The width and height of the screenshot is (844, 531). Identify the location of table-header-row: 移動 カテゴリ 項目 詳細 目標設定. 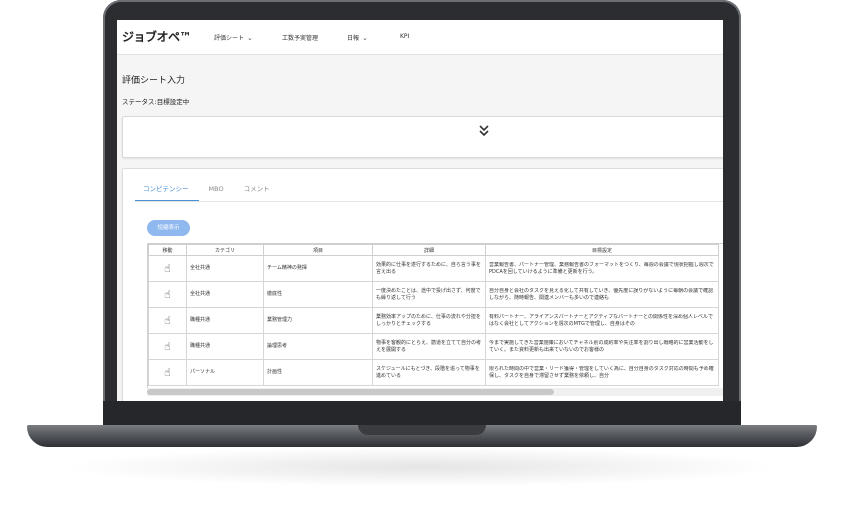
(433, 250).